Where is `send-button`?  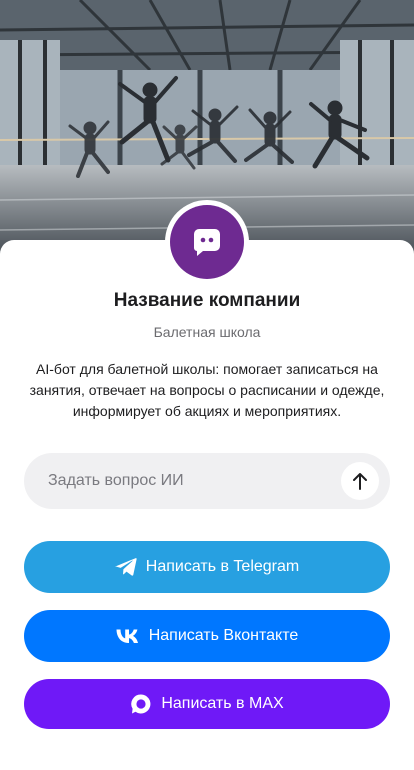
send-button is located at coordinates (360, 481).